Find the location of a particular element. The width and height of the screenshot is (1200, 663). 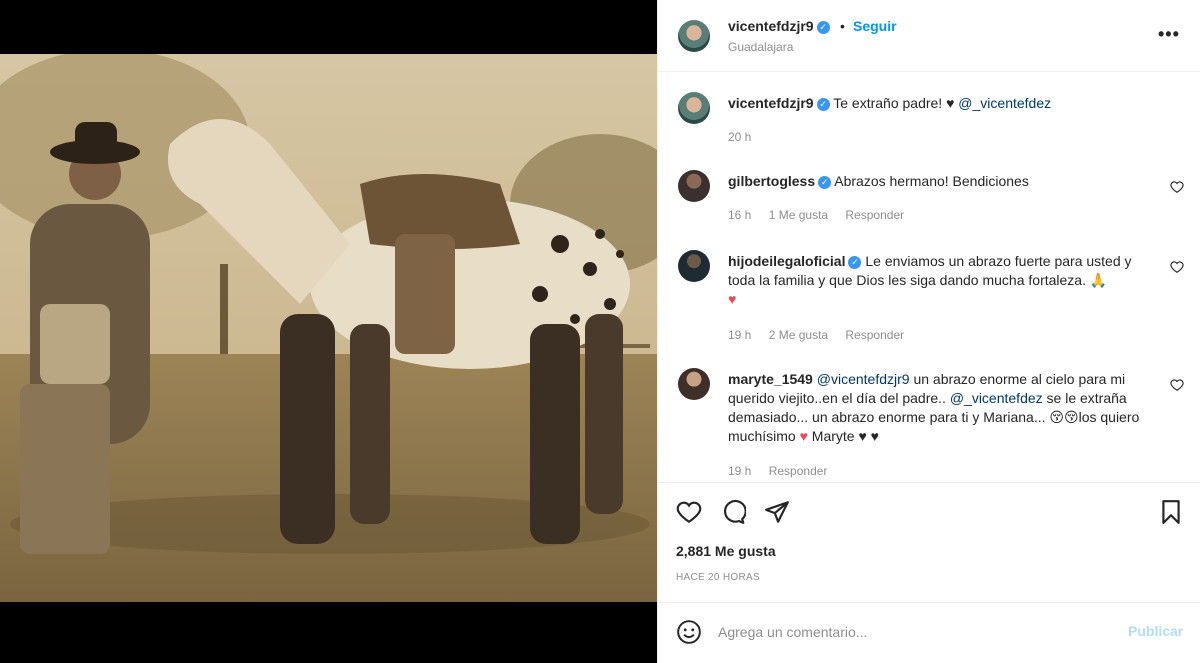

comment-meta: 19 h 2 Me gusta Responder is located at coordinates (823, 335).